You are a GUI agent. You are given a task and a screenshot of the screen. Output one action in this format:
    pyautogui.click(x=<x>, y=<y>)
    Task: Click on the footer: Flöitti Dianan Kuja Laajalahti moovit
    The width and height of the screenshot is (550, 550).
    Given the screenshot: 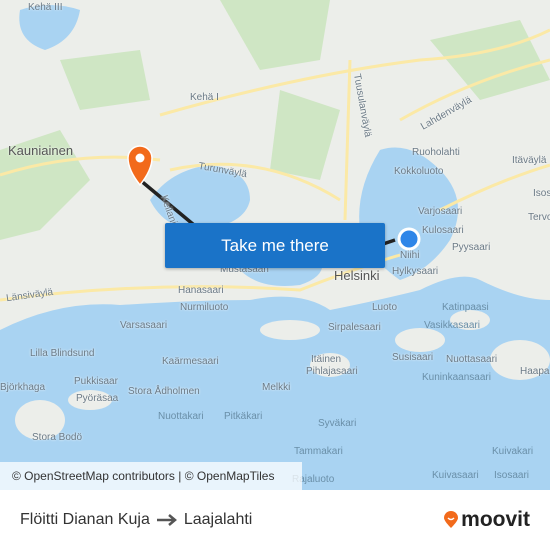 What is the action you would take?
    pyautogui.click(x=275, y=520)
    